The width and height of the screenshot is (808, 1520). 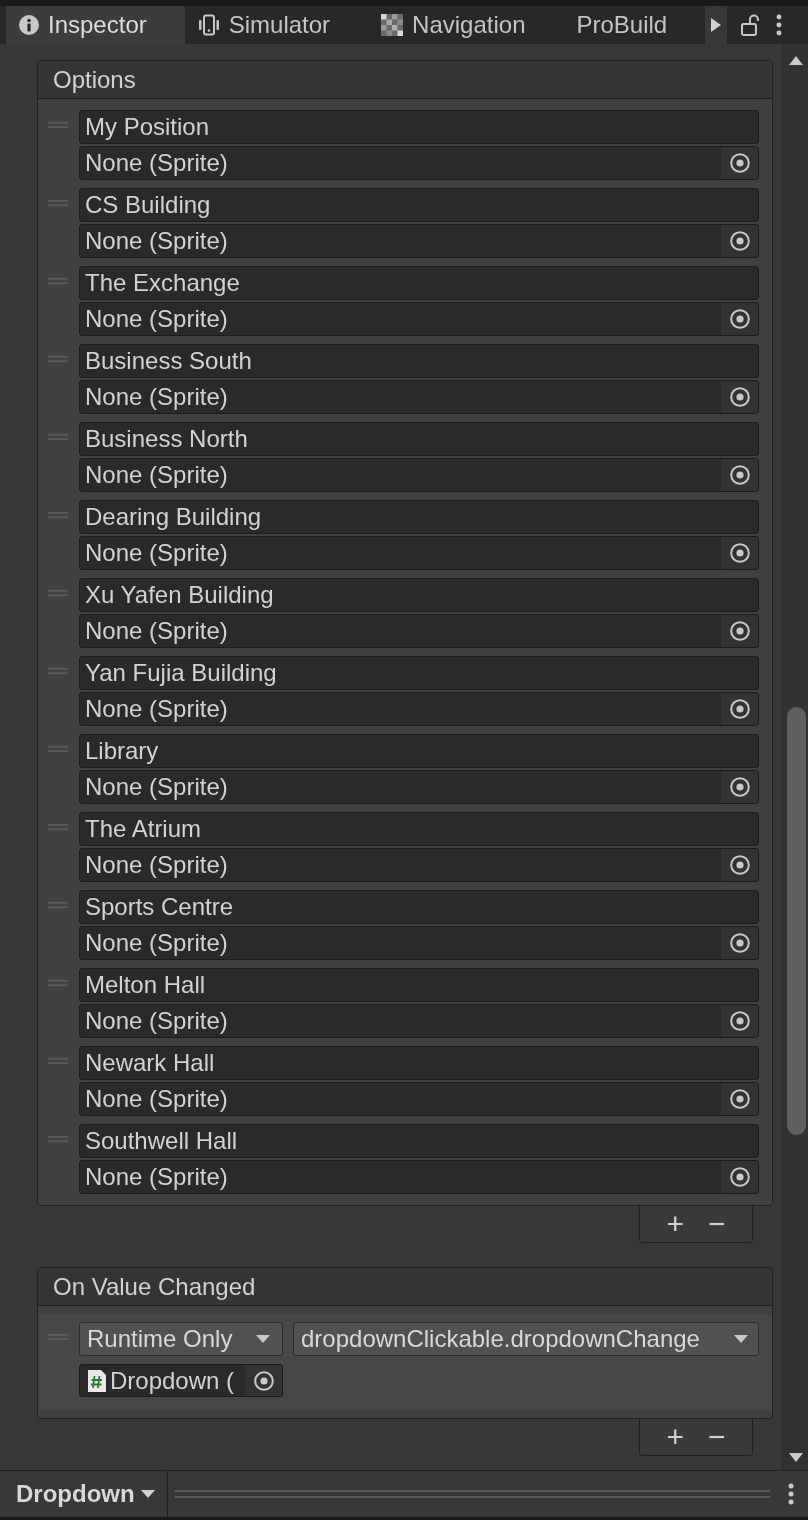 I want to click on tab: Inspector, so click(x=95, y=25).